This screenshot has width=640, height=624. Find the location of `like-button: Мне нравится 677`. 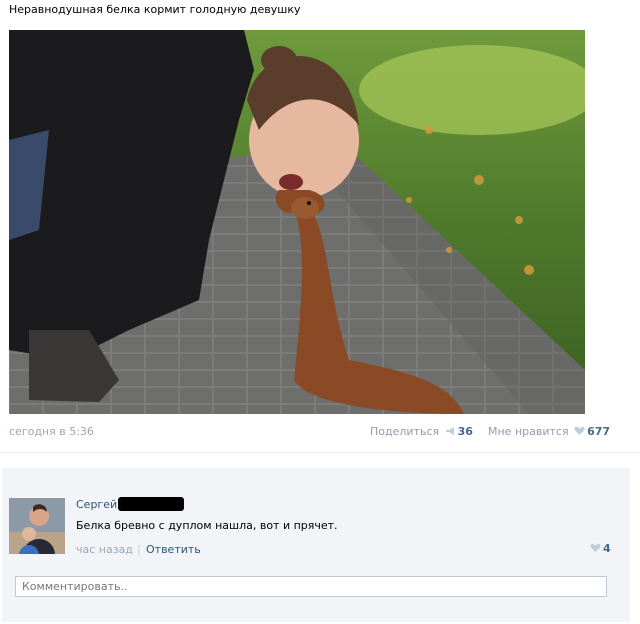

like-button: Мне нравится 677 is located at coordinates (549, 432).